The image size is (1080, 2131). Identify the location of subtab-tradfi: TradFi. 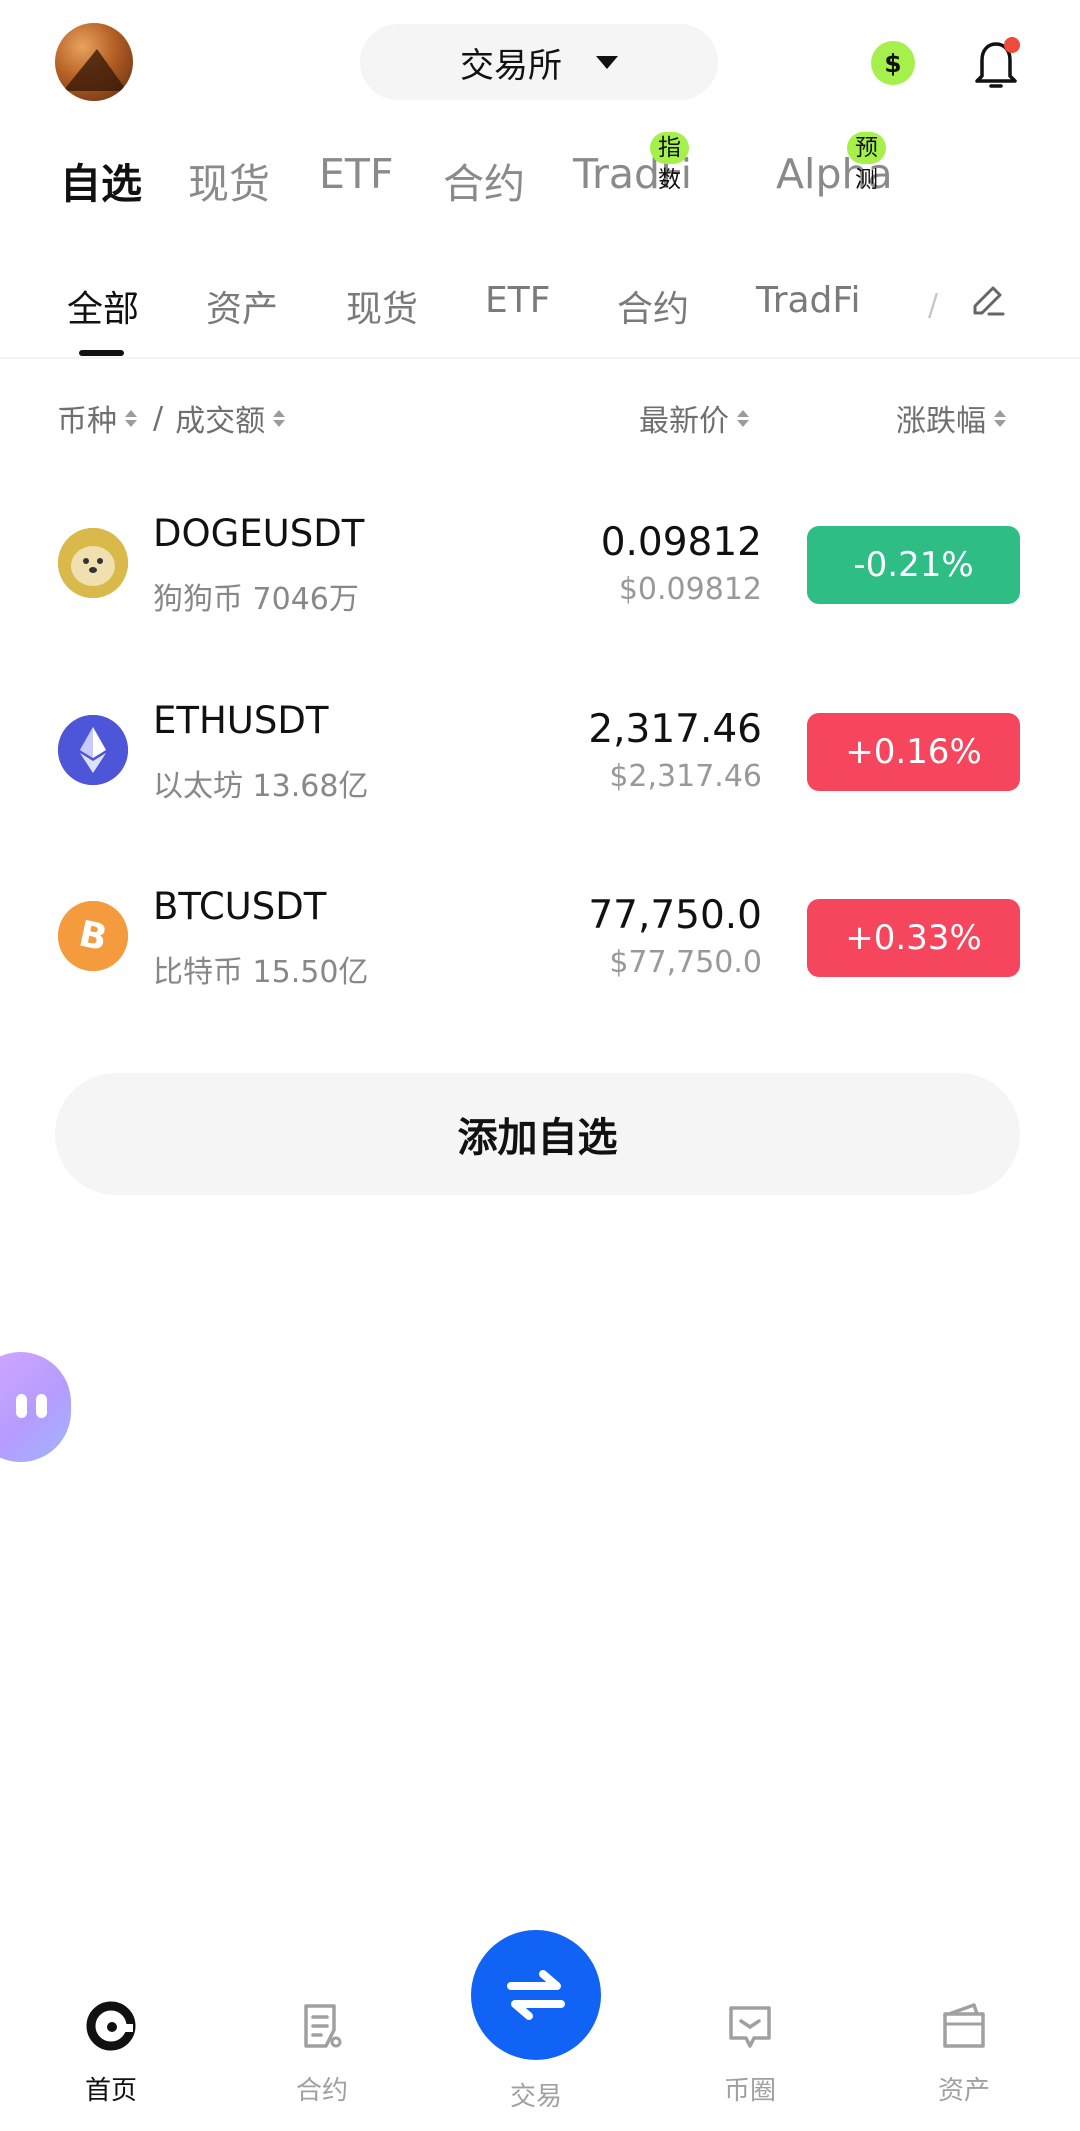
(808, 300).